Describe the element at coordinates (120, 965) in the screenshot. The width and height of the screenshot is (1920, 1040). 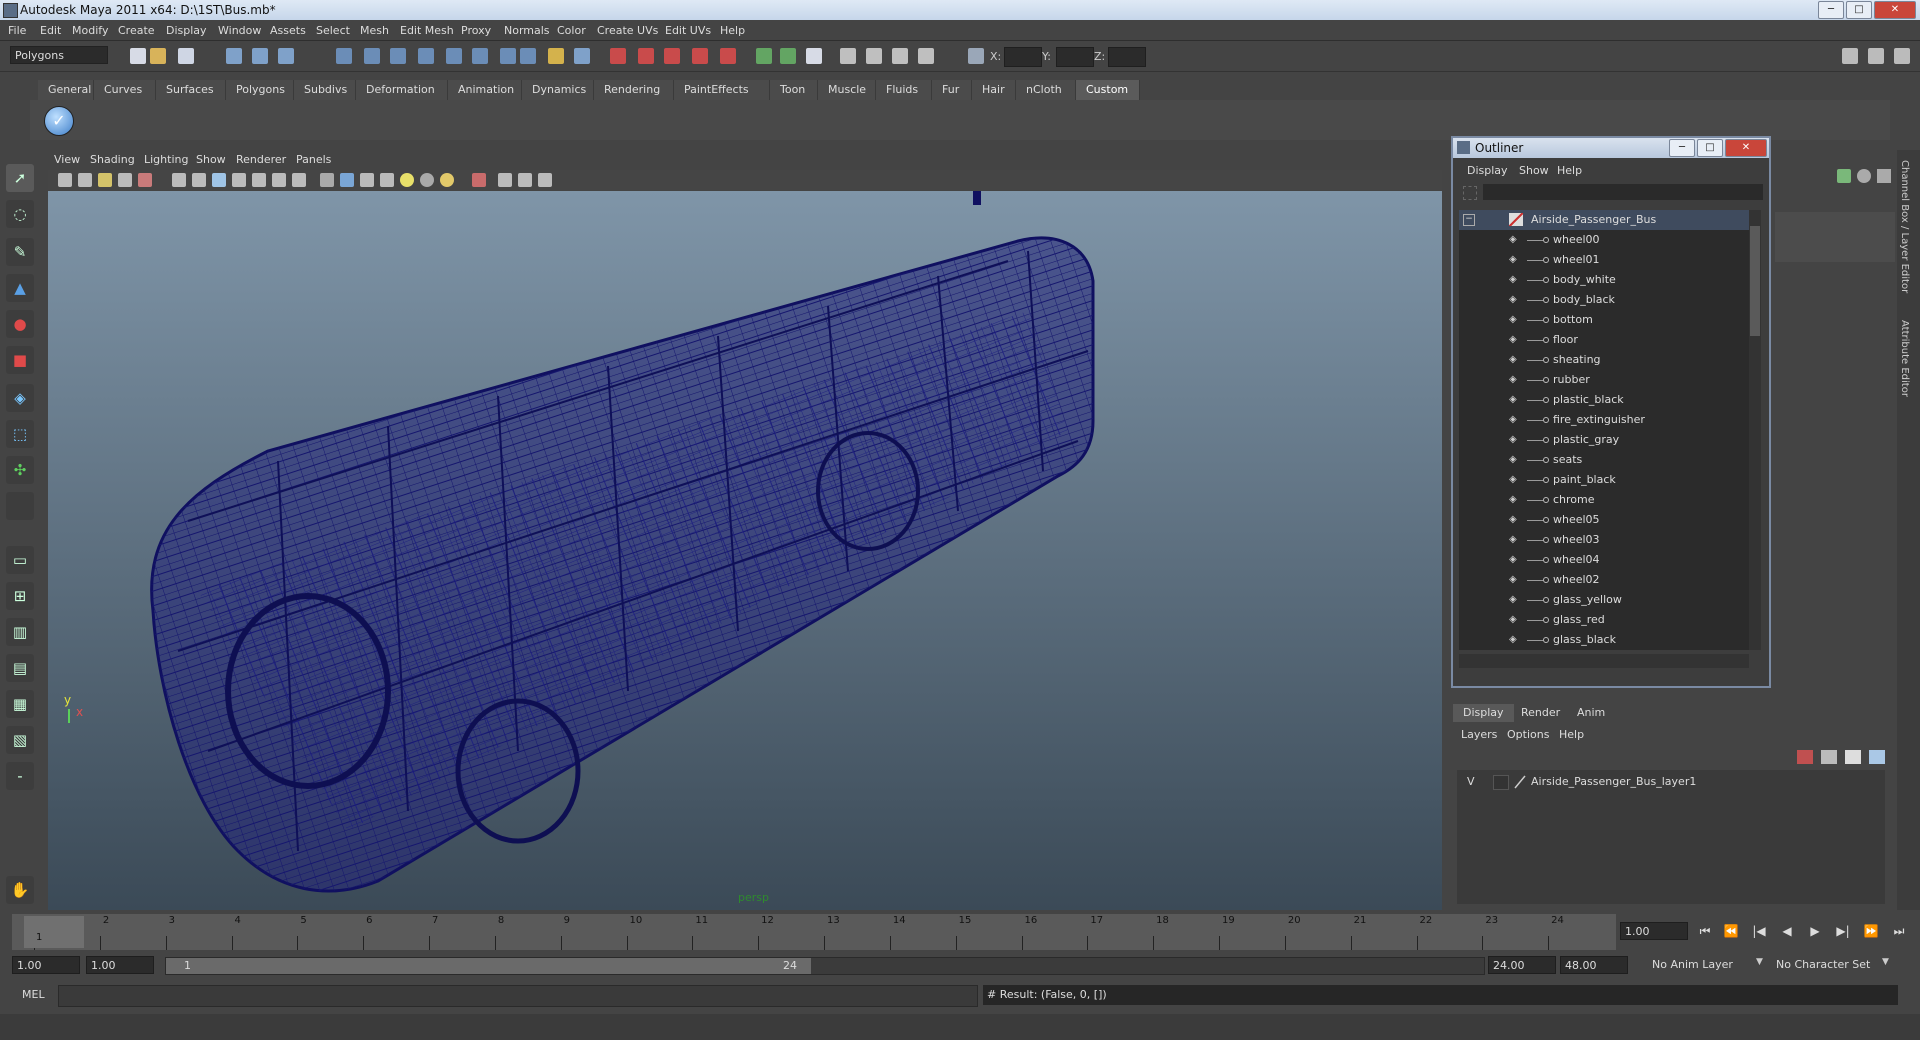
I see `animation-start-field: 1.00` at that location.